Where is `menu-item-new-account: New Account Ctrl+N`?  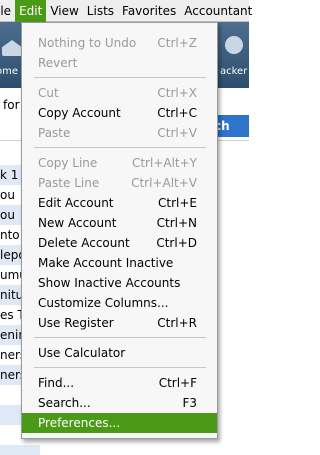
menu-item-new-account: New Account Ctrl+N is located at coordinates (119, 223).